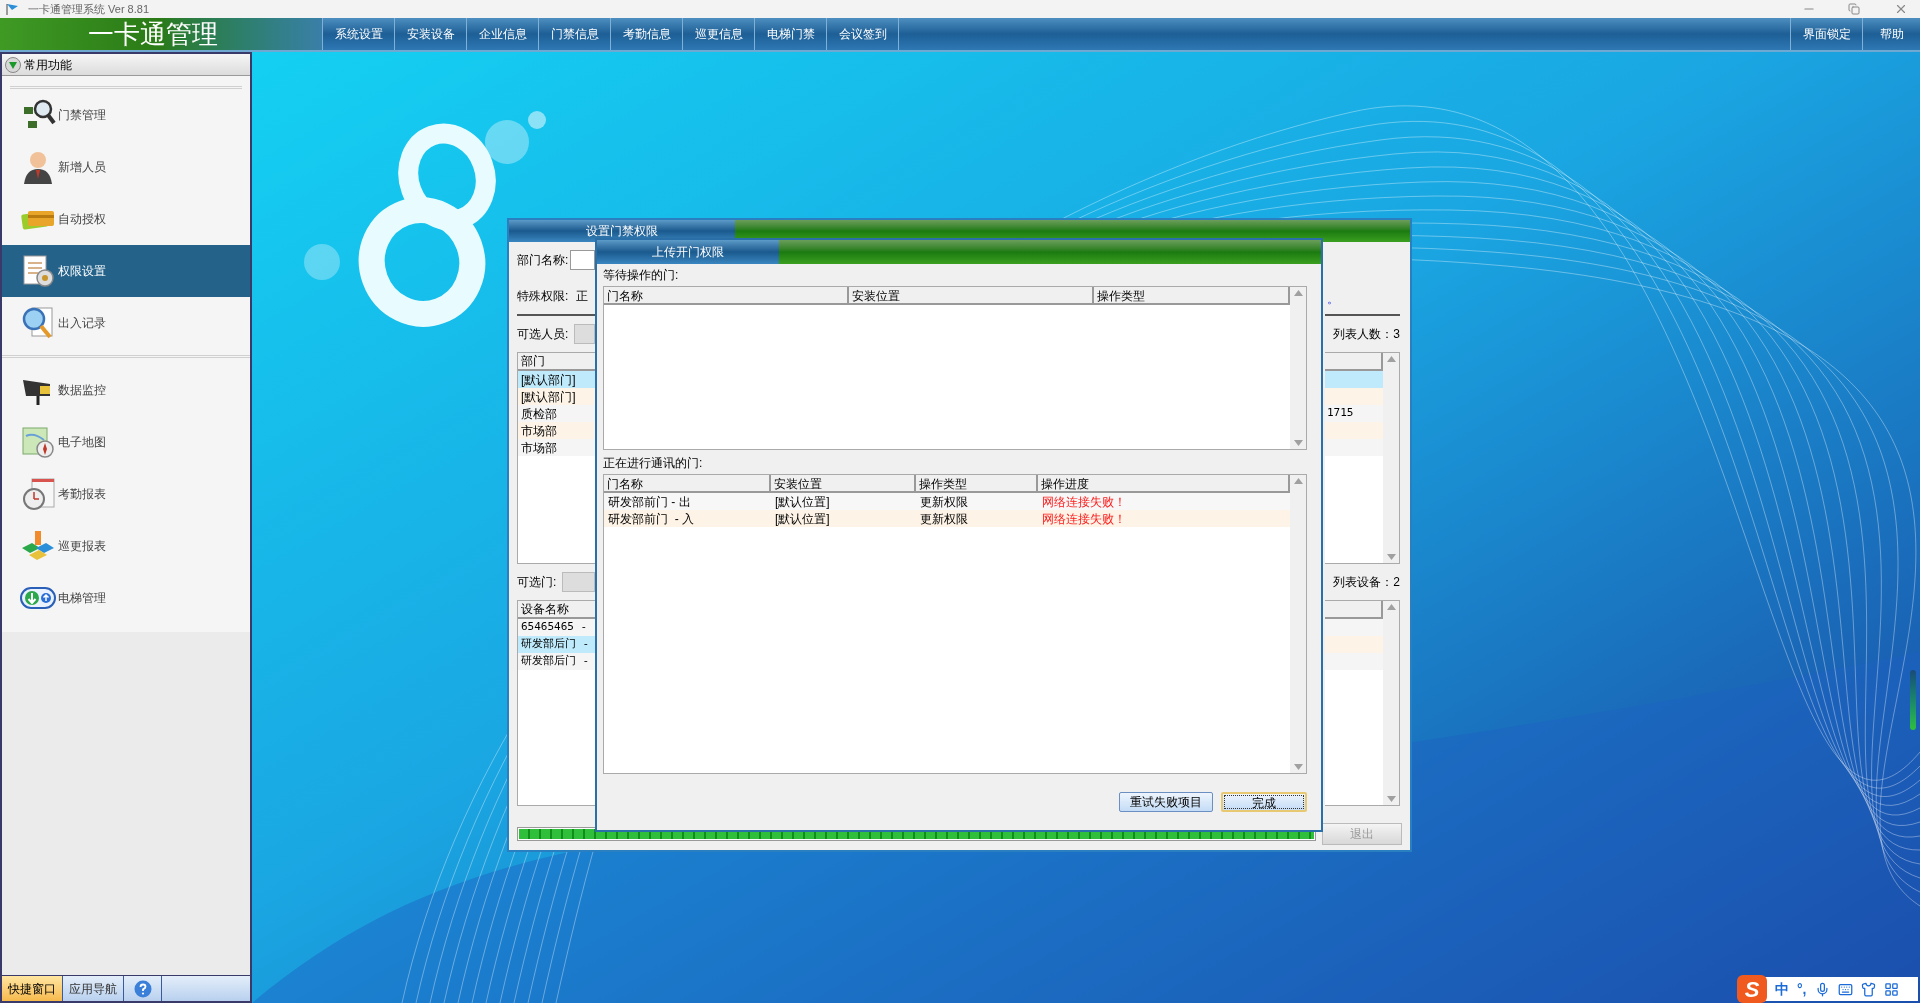 The width and height of the screenshot is (1920, 1003). Describe the element at coordinates (126, 115) in the screenshot. I see `sidebar-item: 门禁管理` at that location.